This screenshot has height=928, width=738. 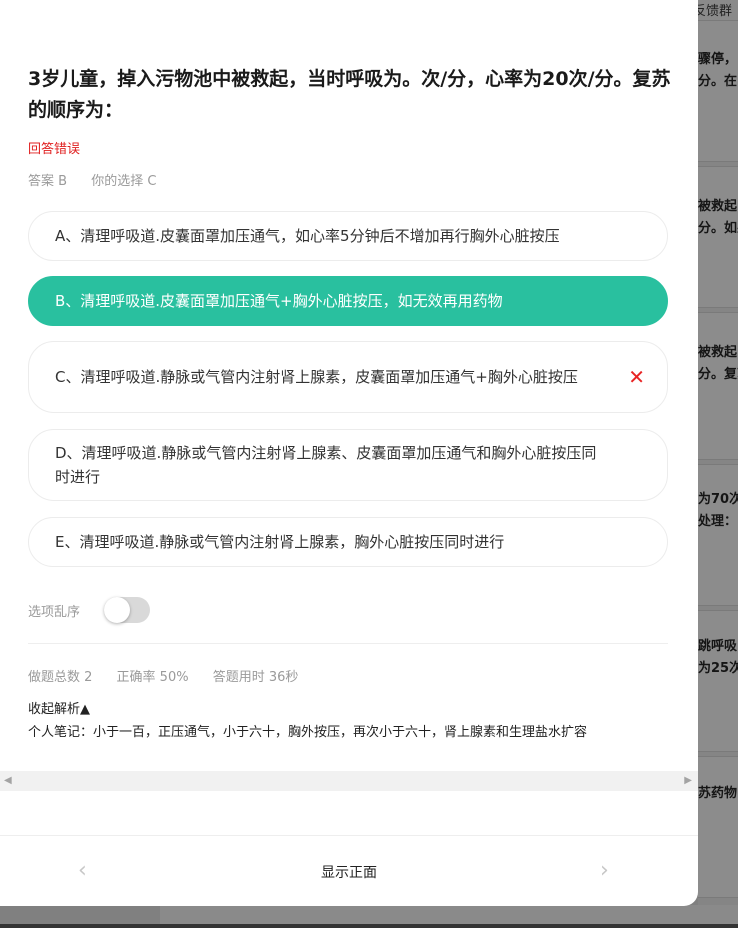 What do you see at coordinates (54, 149) in the screenshot?
I see `answer-status: 回答错误` at bounding box center [54, 149].